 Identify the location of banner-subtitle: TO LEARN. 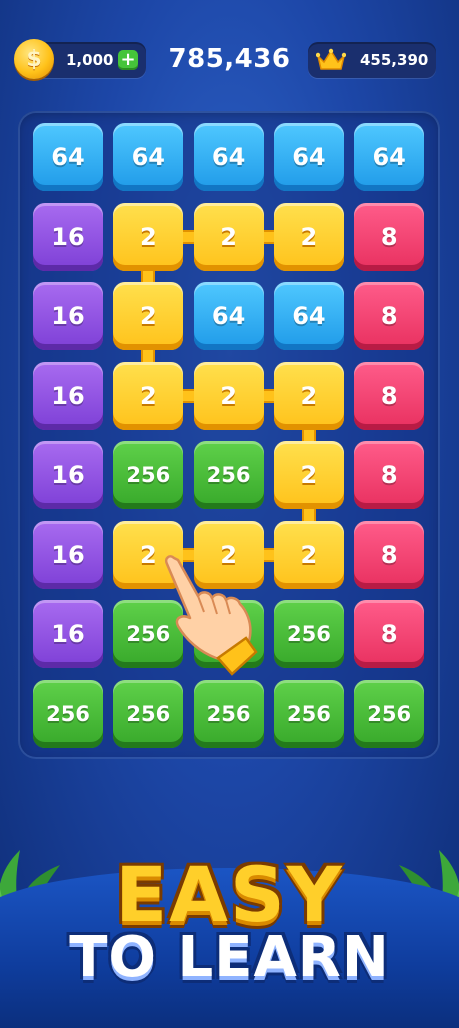
(229, 957).